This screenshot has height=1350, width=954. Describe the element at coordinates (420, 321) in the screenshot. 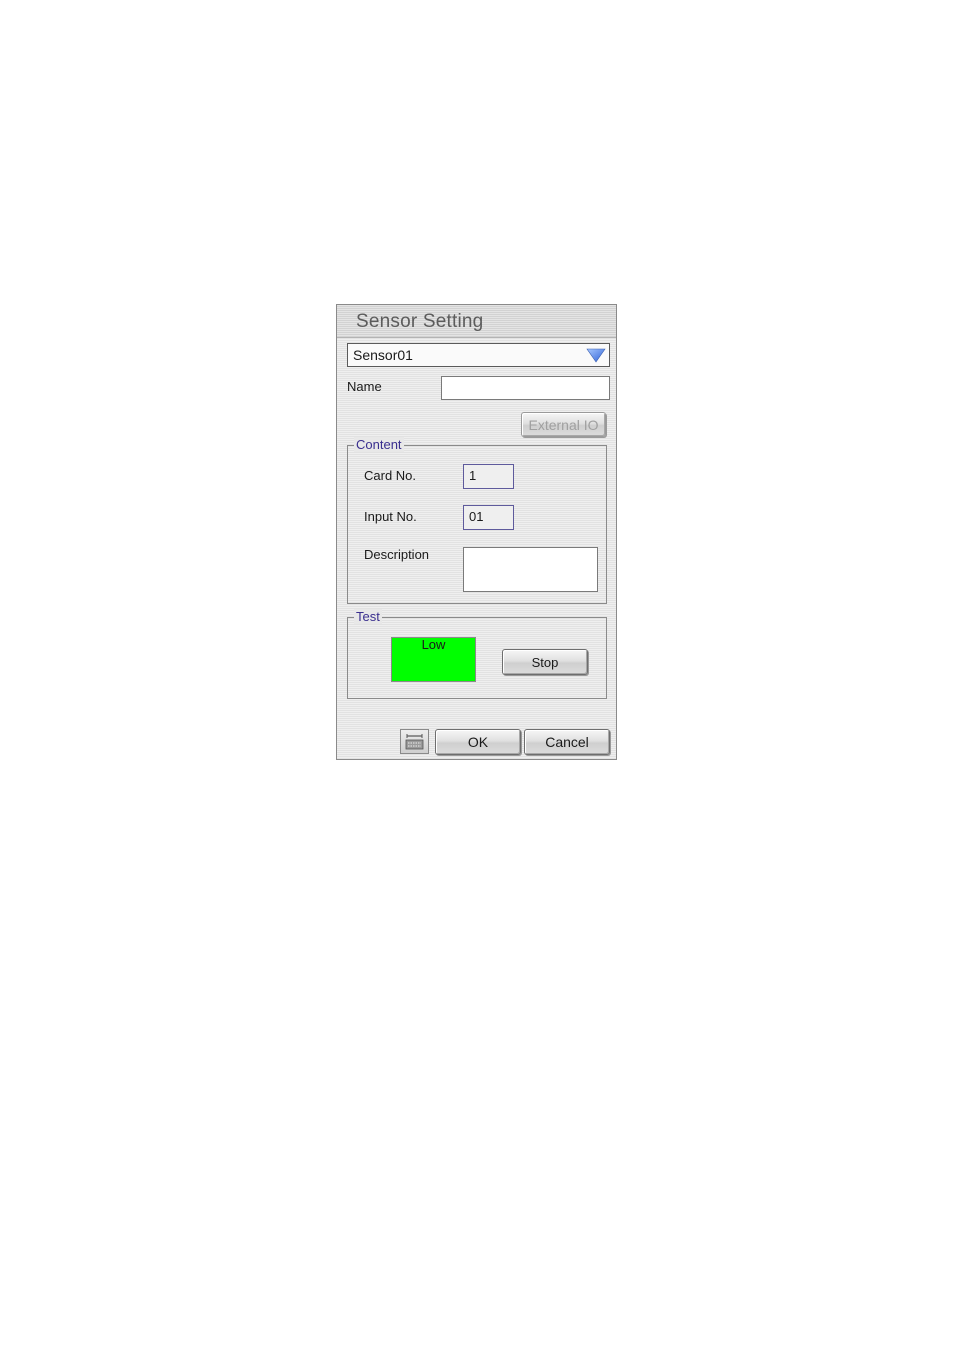

I see `dialog-title: Sensor Setting` at that location.